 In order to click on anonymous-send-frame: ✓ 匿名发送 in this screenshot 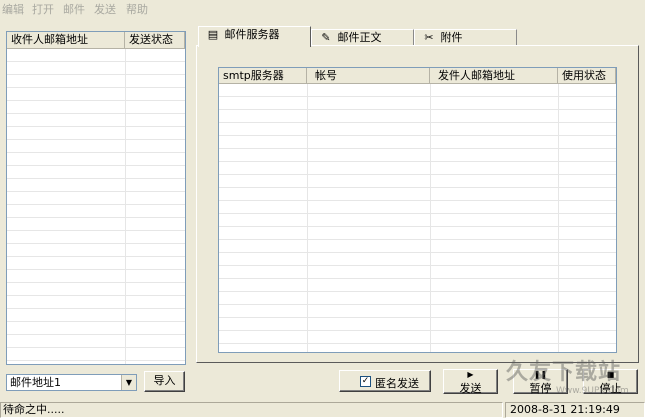, I will do `click(385, 381)`.